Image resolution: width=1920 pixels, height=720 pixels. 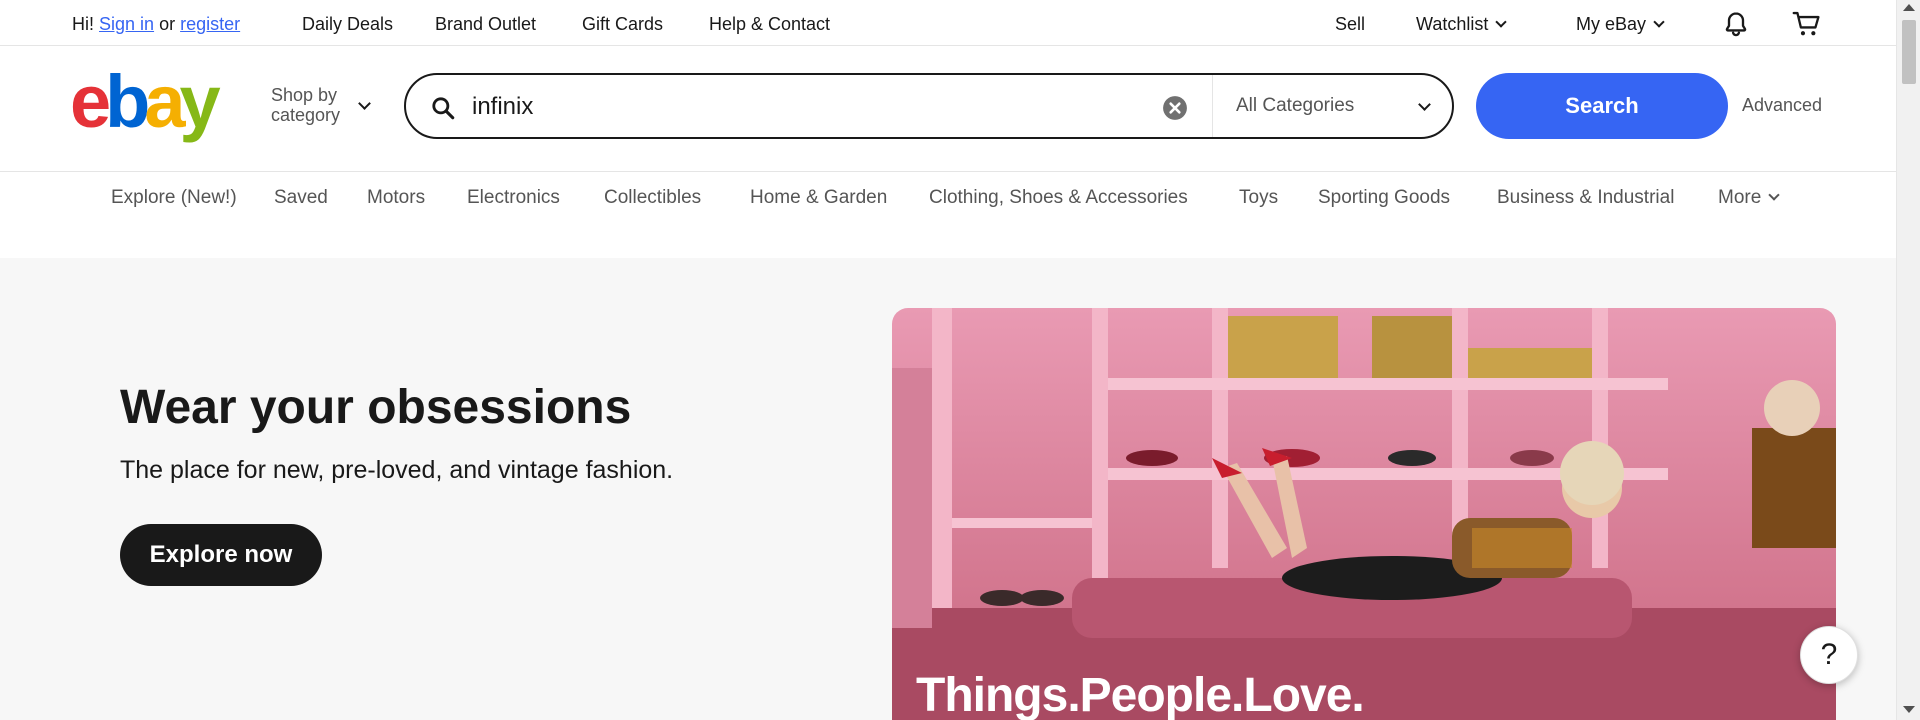 I want to click on my-ebay-label: My eBay, so click(x=1611, y=24).